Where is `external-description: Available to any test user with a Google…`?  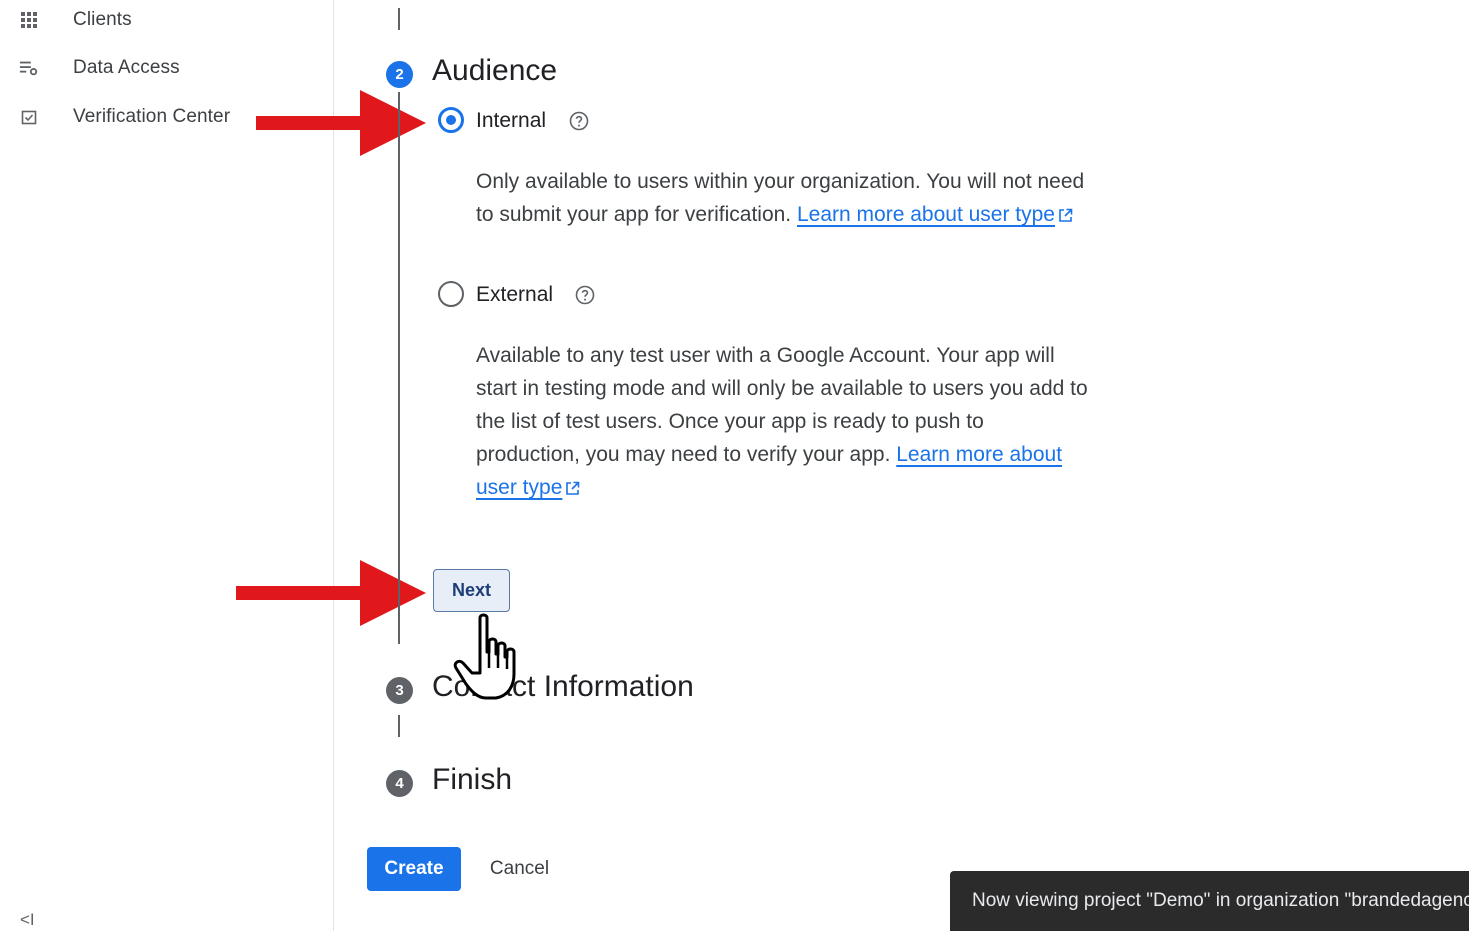 external-description: Available to any test user with a Google… is located at coordinates (782, 421).